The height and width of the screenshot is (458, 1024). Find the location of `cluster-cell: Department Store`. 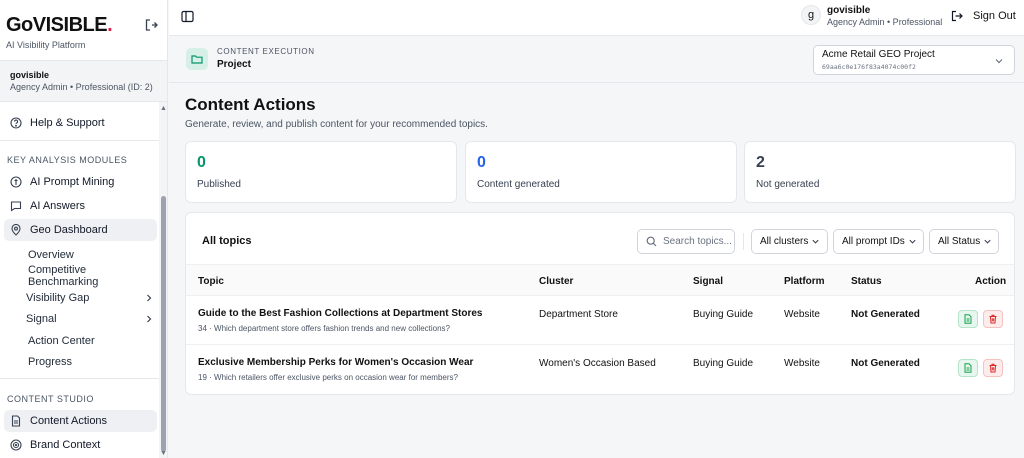

cluster-cell: Department Store is located at coordinates (578, 314).